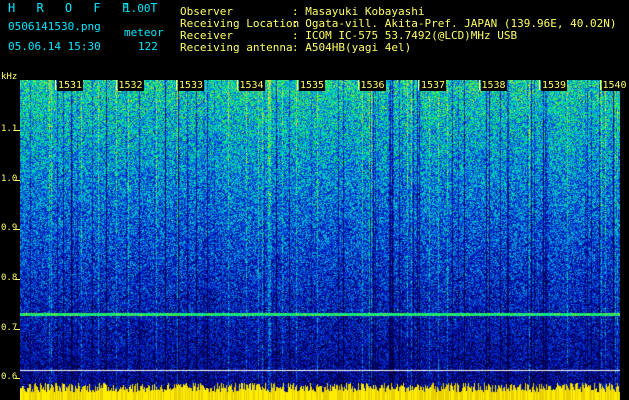 The height and width of the screenshot is (400, 629). I want to click on axis-tick-label: 0.6, so click(9, 377).